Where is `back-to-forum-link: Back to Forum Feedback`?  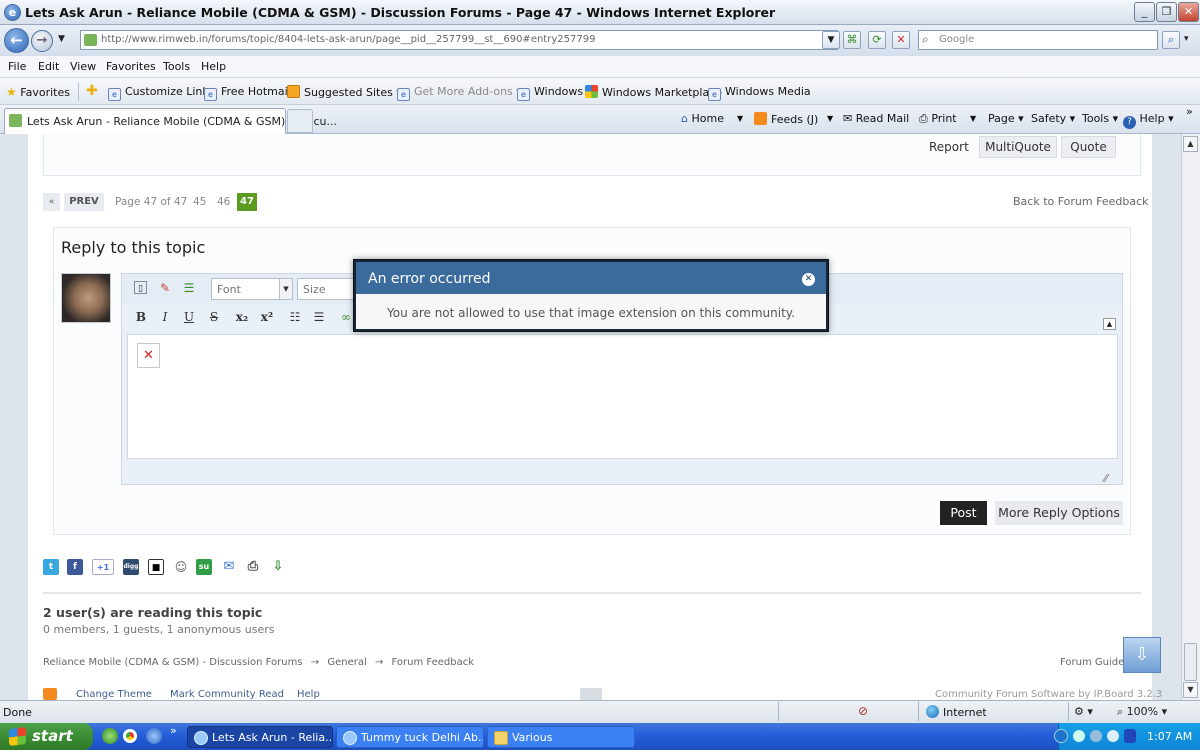 back-to-forum-link: Back to Forum Feedback is located at coordinates (1081, 201).